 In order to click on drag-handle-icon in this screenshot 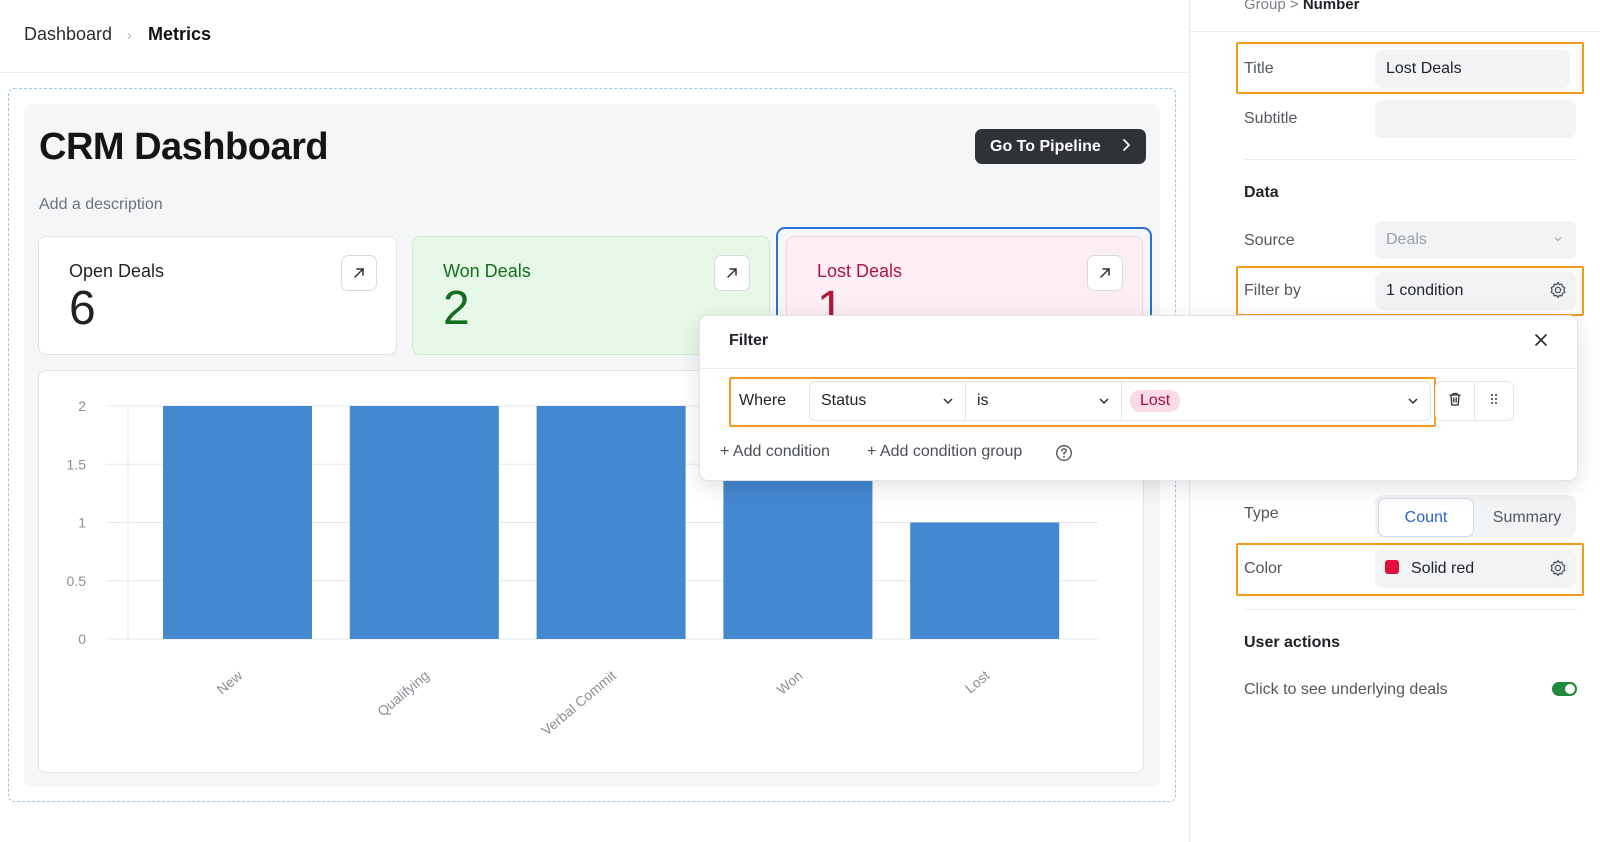, I will do `click(1494, 401)`.